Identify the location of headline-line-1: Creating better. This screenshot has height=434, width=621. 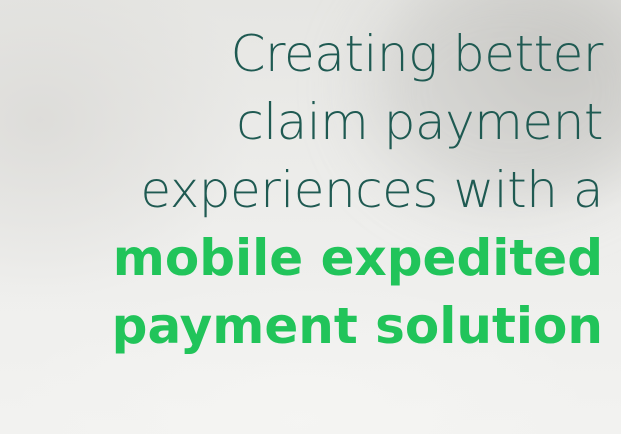
(417, 54).